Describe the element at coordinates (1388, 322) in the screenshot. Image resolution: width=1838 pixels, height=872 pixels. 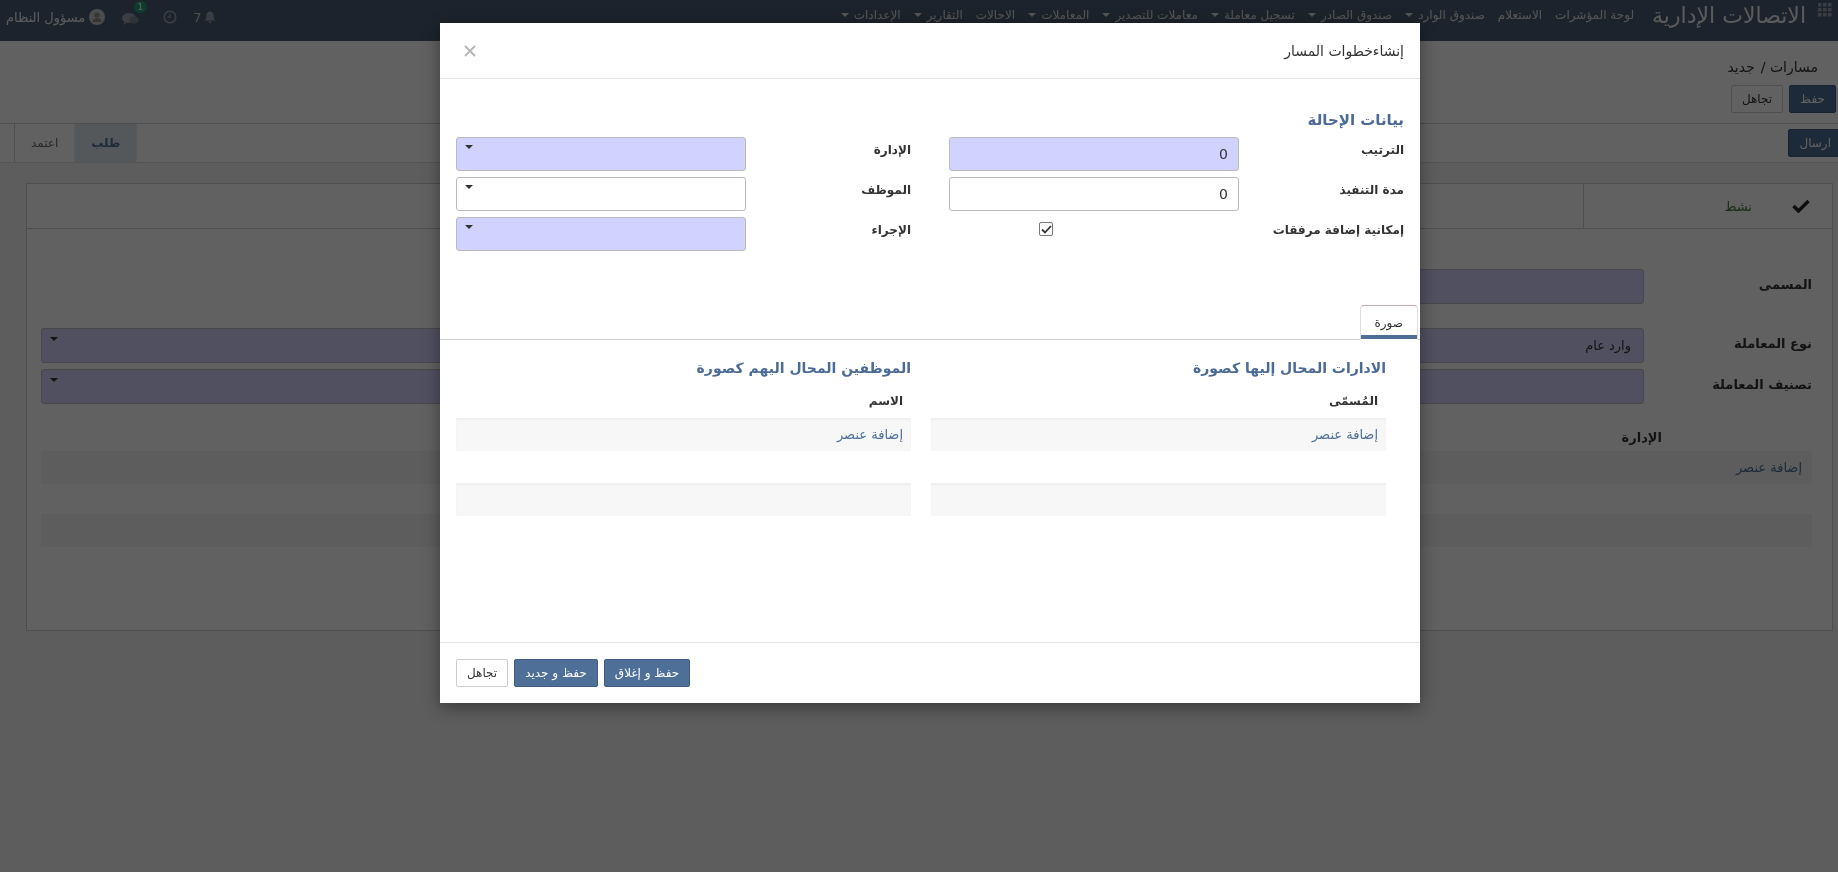
I see `tab: صورة` at that location.